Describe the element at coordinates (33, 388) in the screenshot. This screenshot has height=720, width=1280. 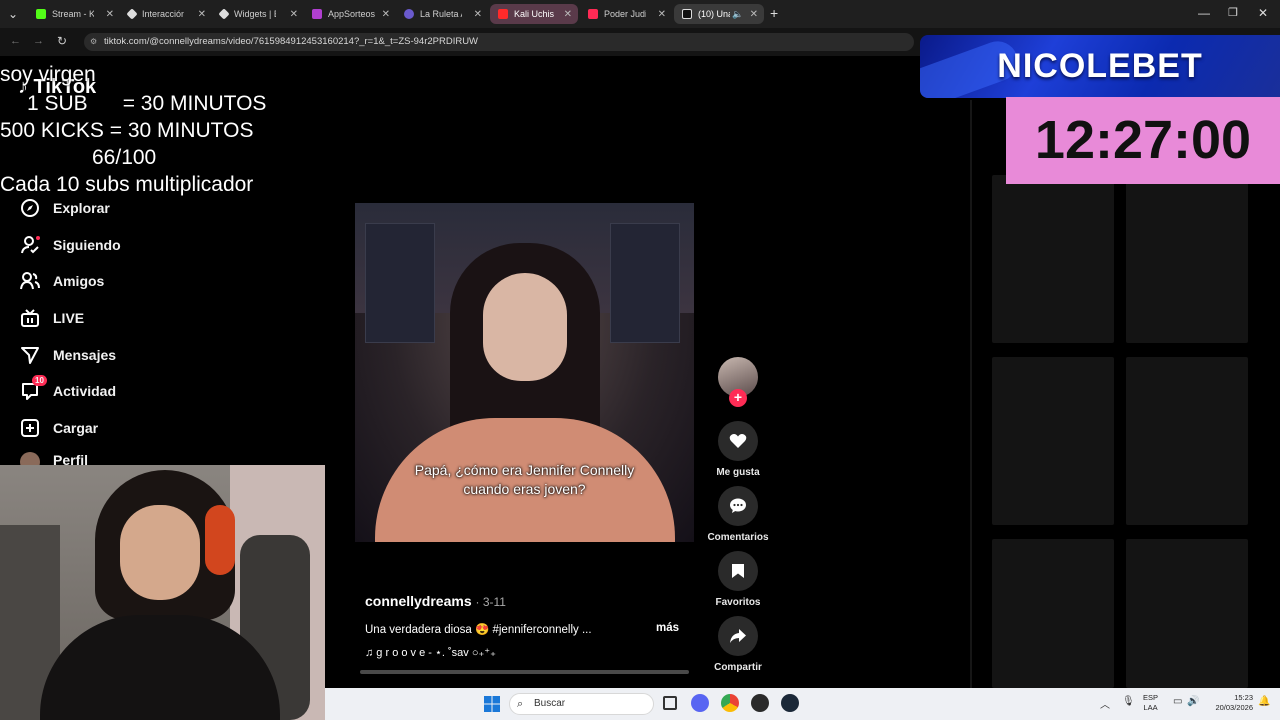
I see `activity-icon: 10` at that location.